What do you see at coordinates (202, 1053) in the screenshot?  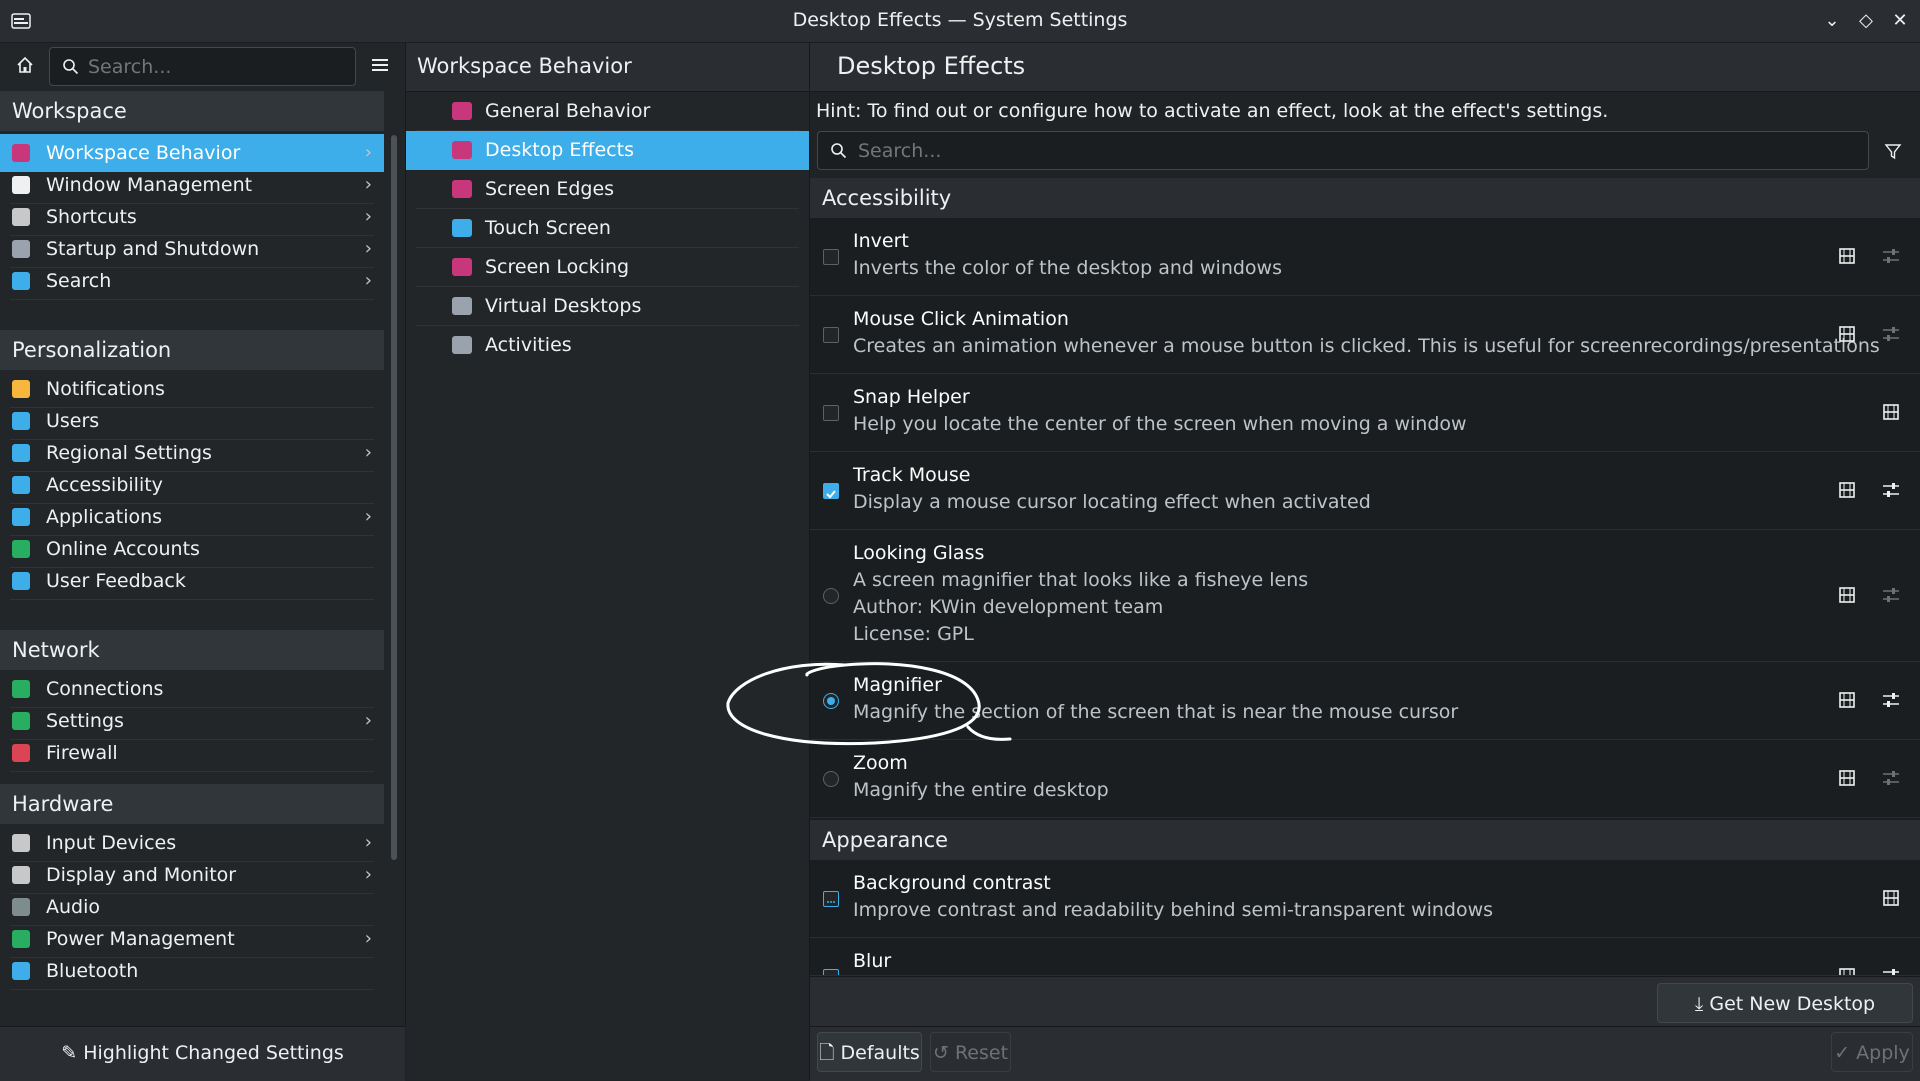 I see `highlight-changed-settings-button: ✎ Highlight Changed Settings` at bounding box center [202, 1053].